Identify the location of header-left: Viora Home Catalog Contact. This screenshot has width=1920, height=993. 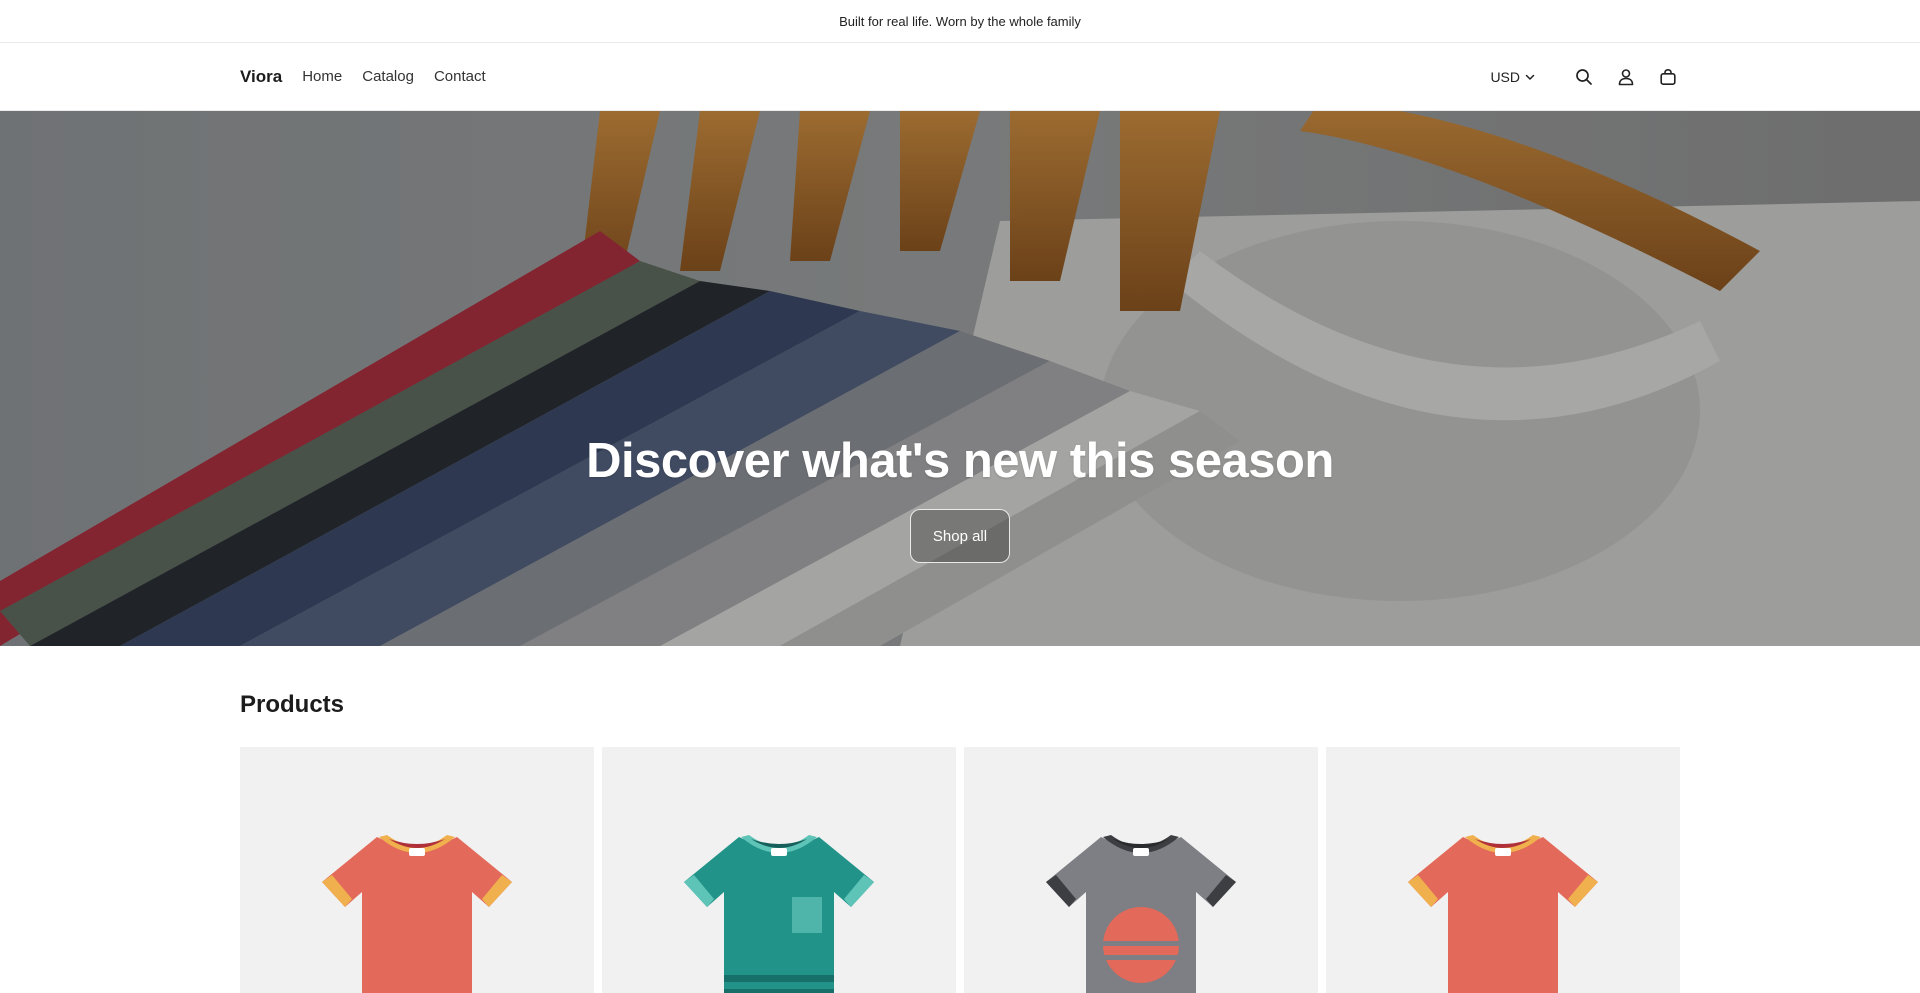
(373, 77).